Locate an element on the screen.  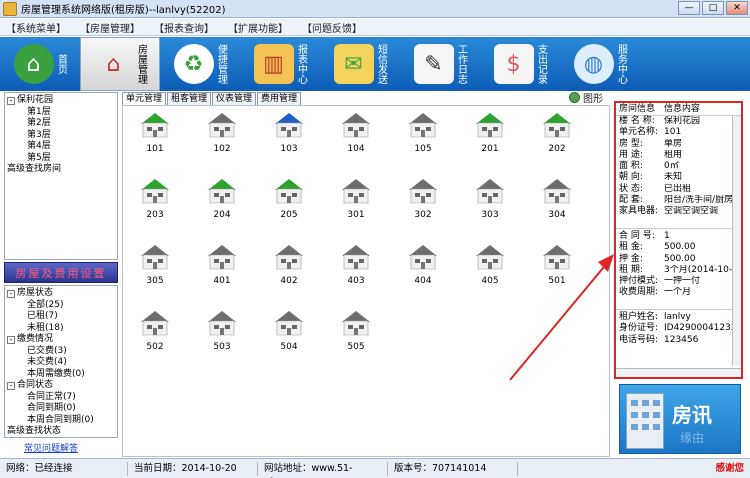
building-illustration is located at coordinates (645, 421).